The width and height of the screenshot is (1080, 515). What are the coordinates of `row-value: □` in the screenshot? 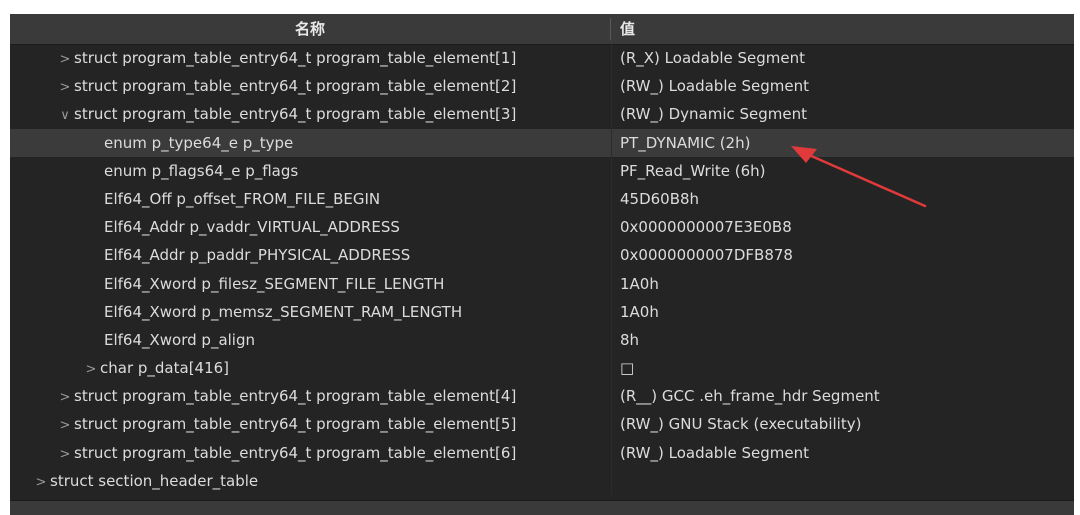 It's located at (627, 368).